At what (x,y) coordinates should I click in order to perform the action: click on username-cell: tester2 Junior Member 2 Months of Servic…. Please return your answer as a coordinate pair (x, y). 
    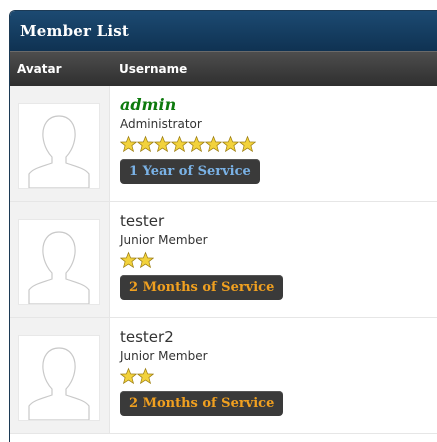
    Looking at the image, I should click on (197, 375).